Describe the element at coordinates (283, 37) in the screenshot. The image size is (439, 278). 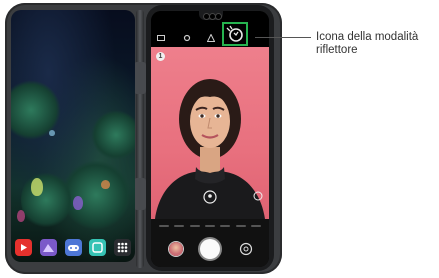
I see `callout-line` at that location.